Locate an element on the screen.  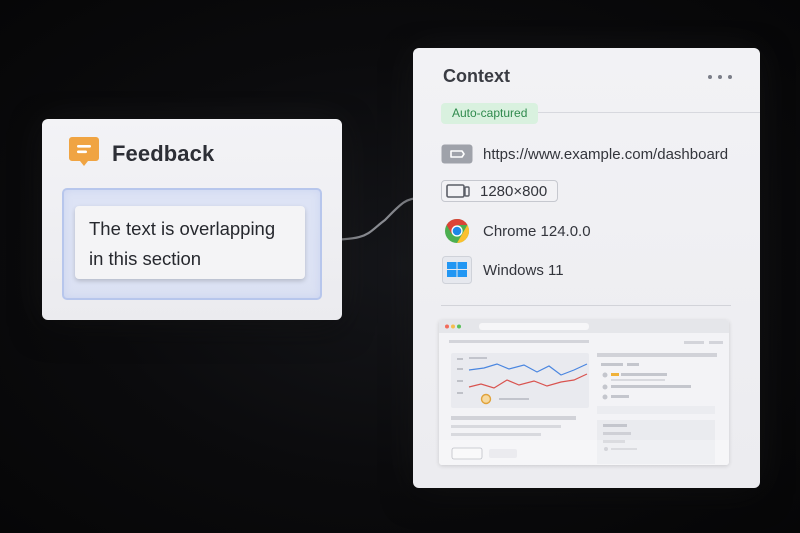
resolution-box: 1280×800 is located at coordinates (500, 191).